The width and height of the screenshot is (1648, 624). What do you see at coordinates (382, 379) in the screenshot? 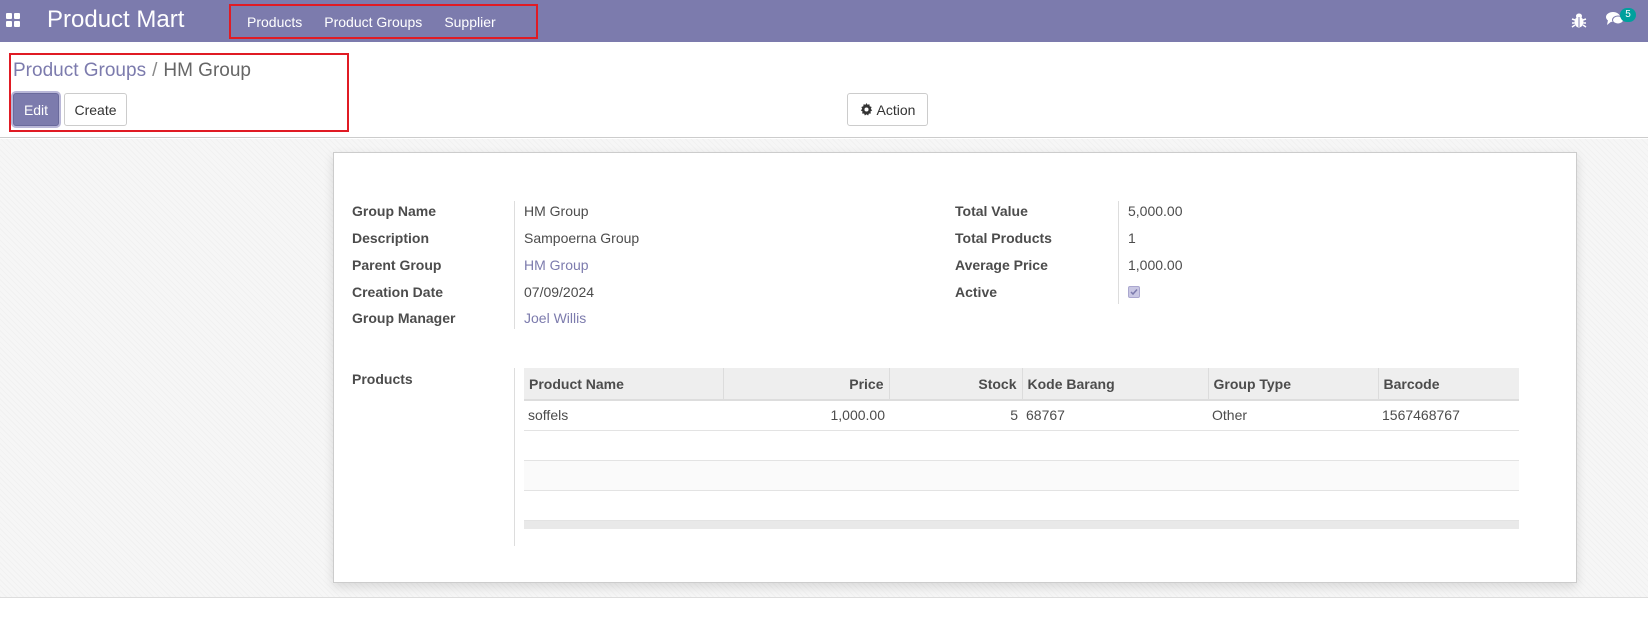
I see `products-label: Products` at bounding box center [382, 379].